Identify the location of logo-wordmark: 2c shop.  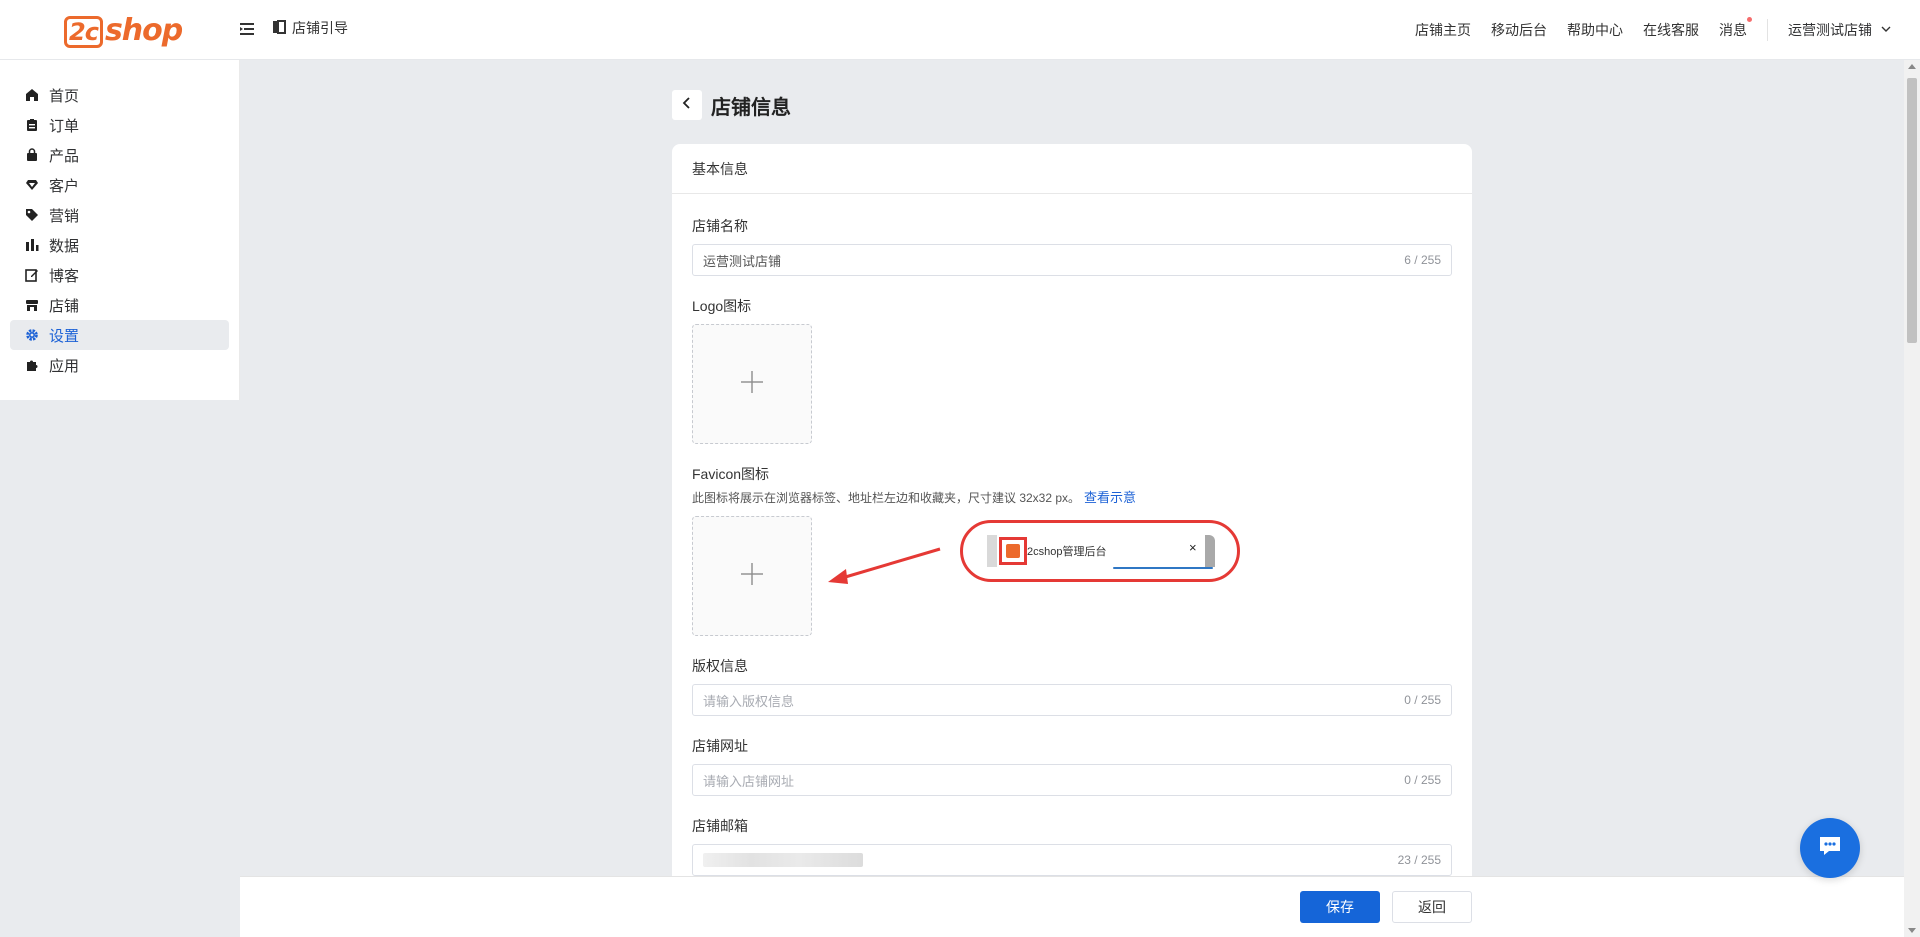
(123, 30).